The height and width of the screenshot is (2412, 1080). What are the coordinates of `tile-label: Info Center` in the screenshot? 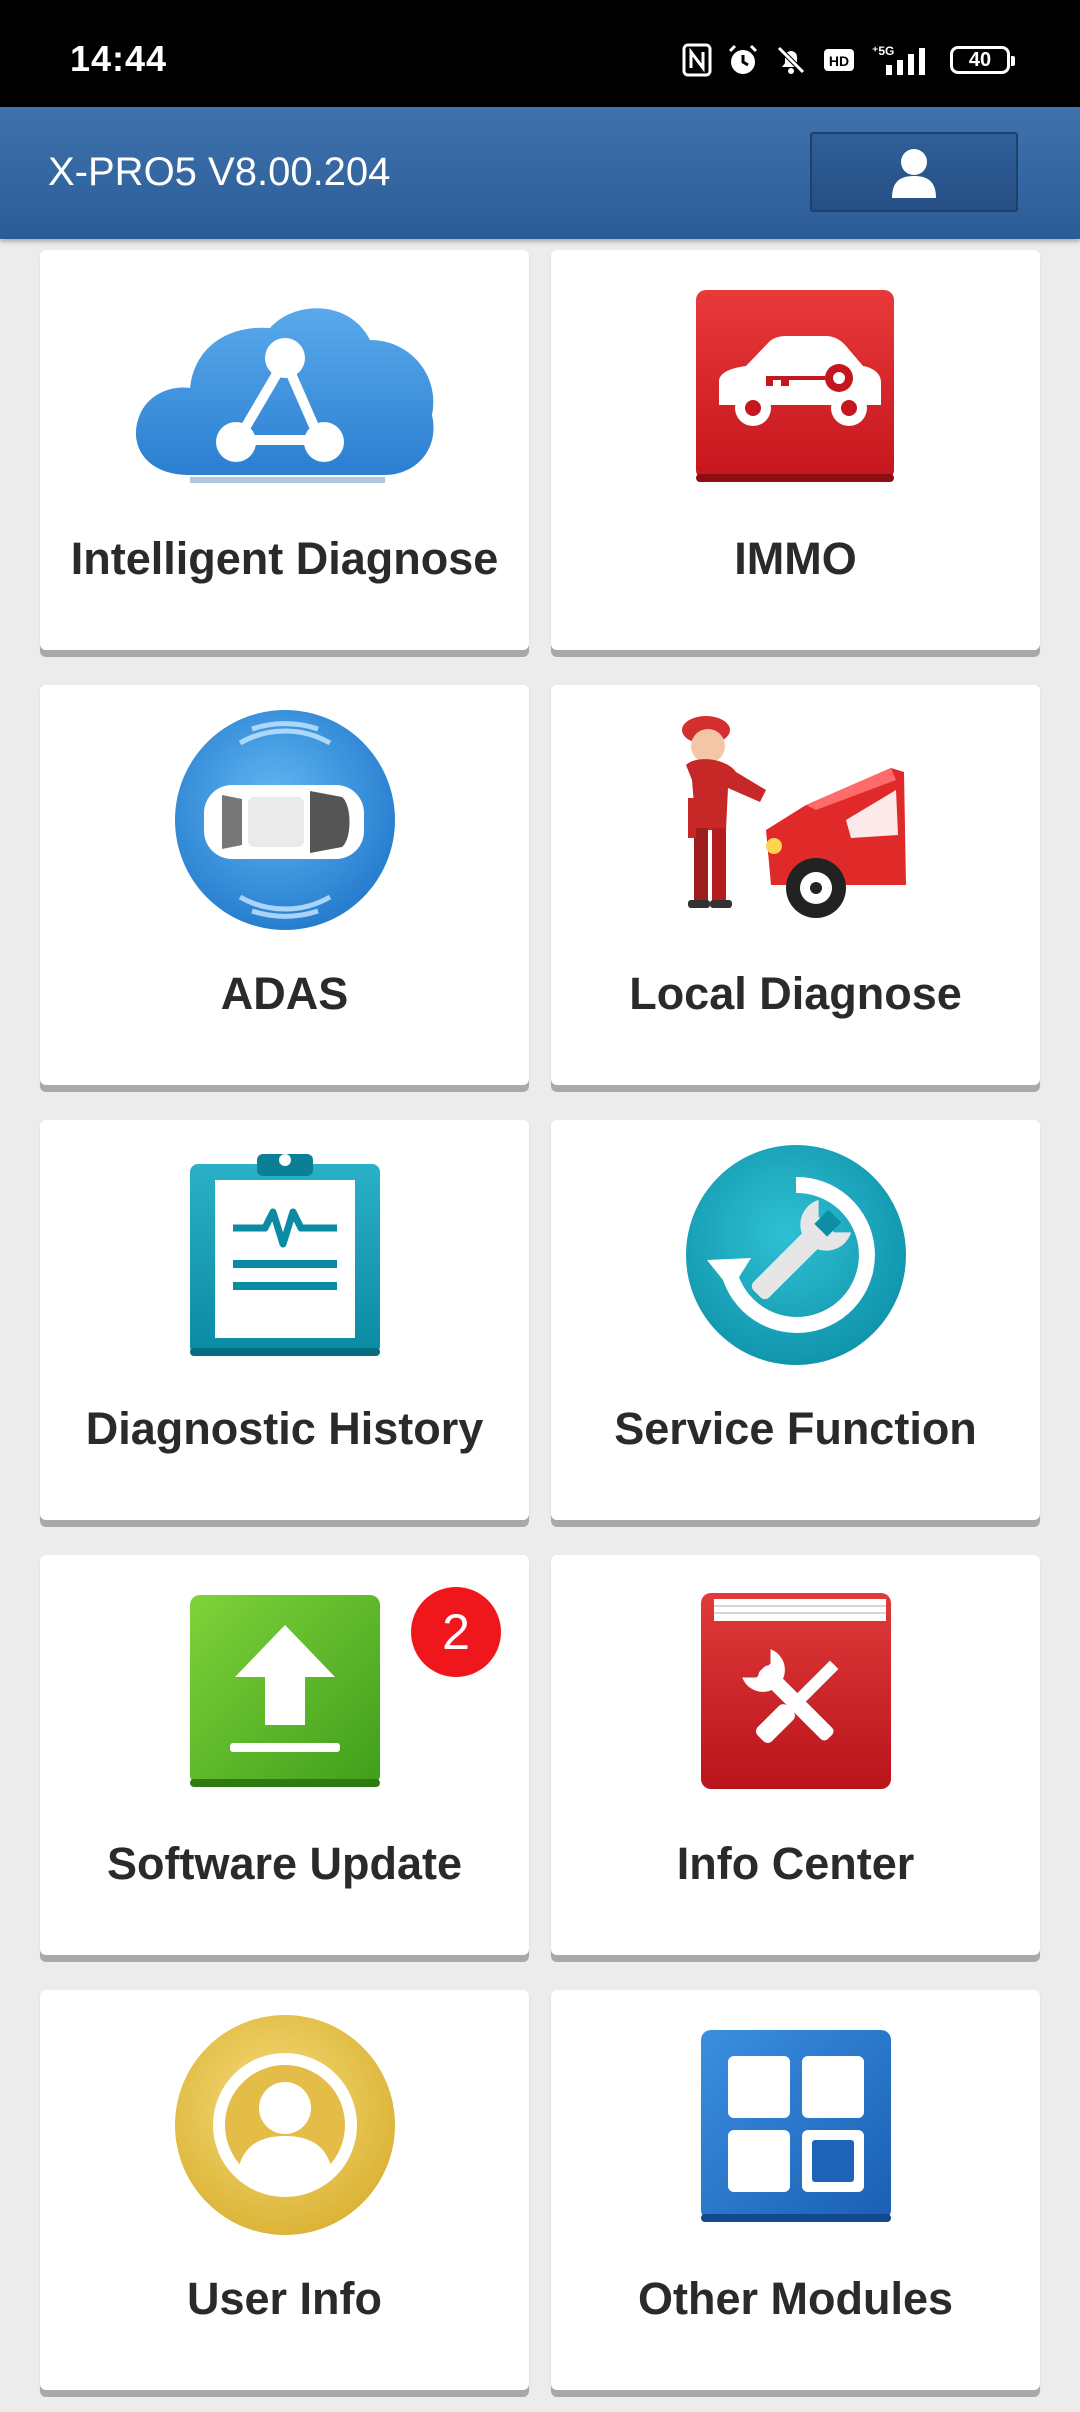 It's located at (795, 1863).